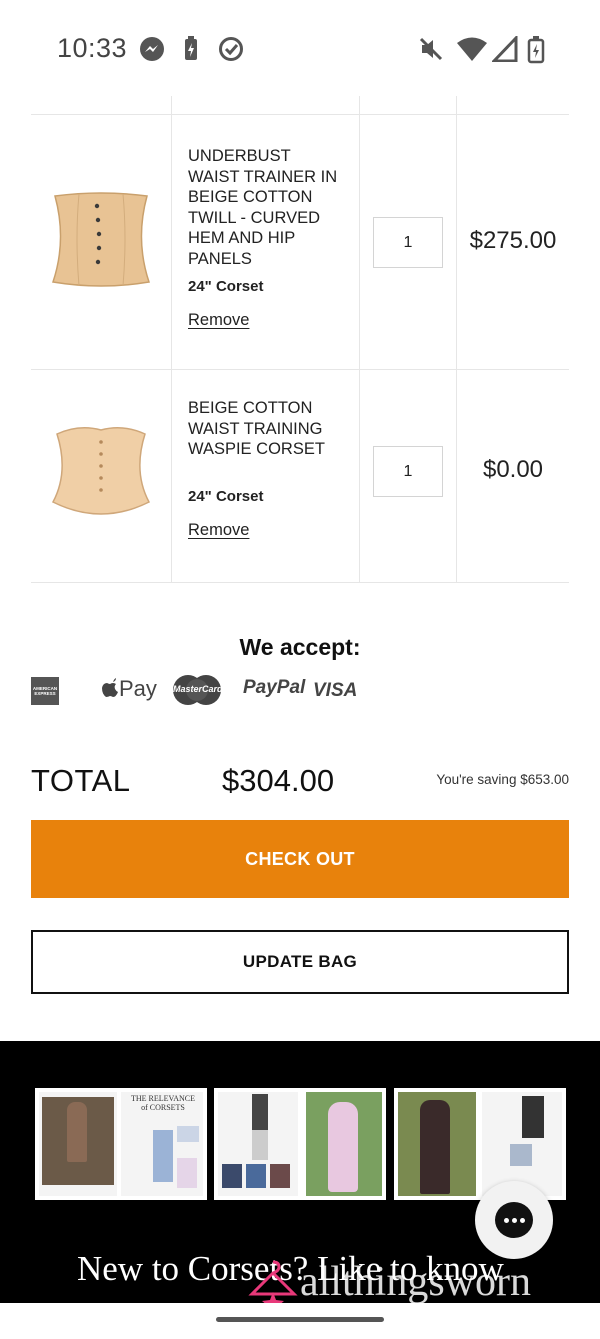 The image size is (600, 1339). Describe the element at coordinates (415, 1282) in the screenshot. I see `watermark-text: allthingsworn` at that location.